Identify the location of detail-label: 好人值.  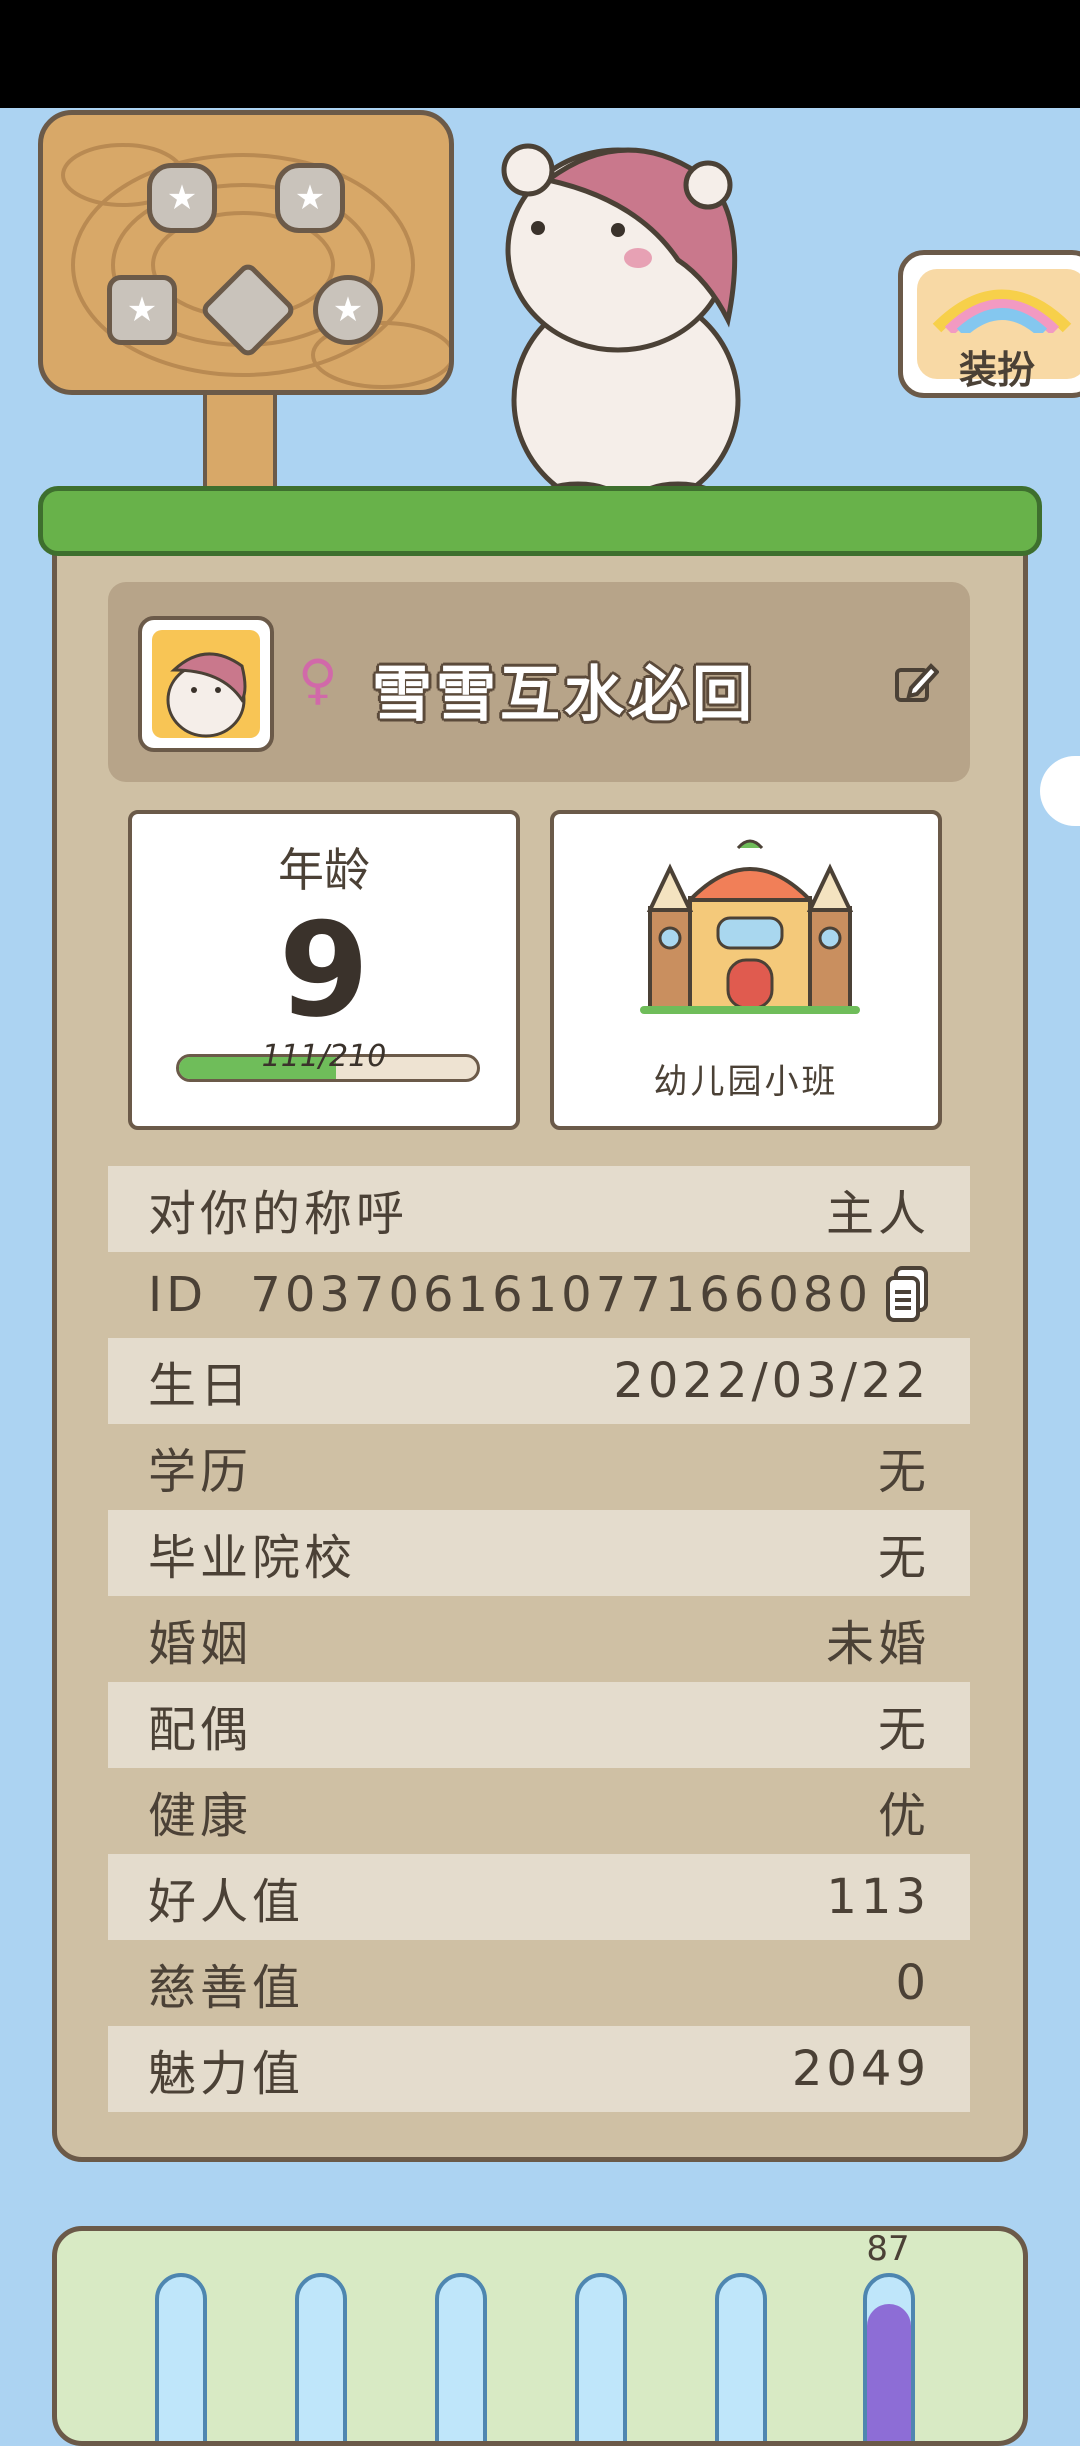
(226, 1902).